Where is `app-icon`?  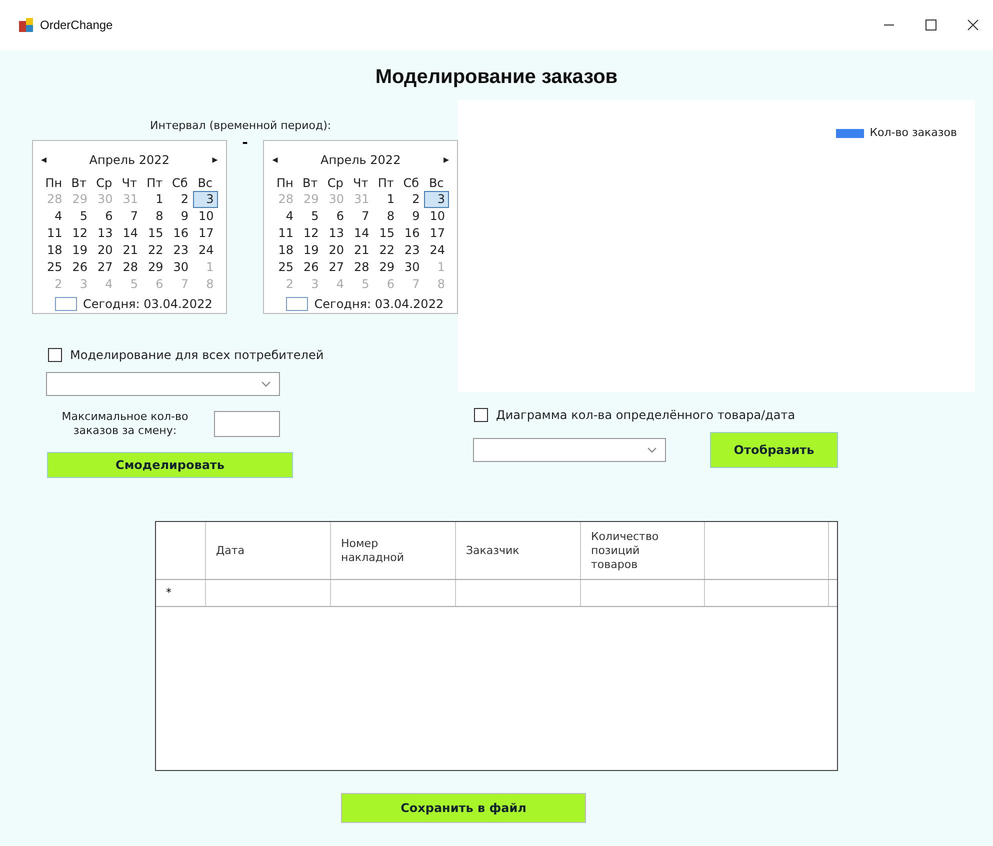
app-icon is located at coordinates (26, 25).